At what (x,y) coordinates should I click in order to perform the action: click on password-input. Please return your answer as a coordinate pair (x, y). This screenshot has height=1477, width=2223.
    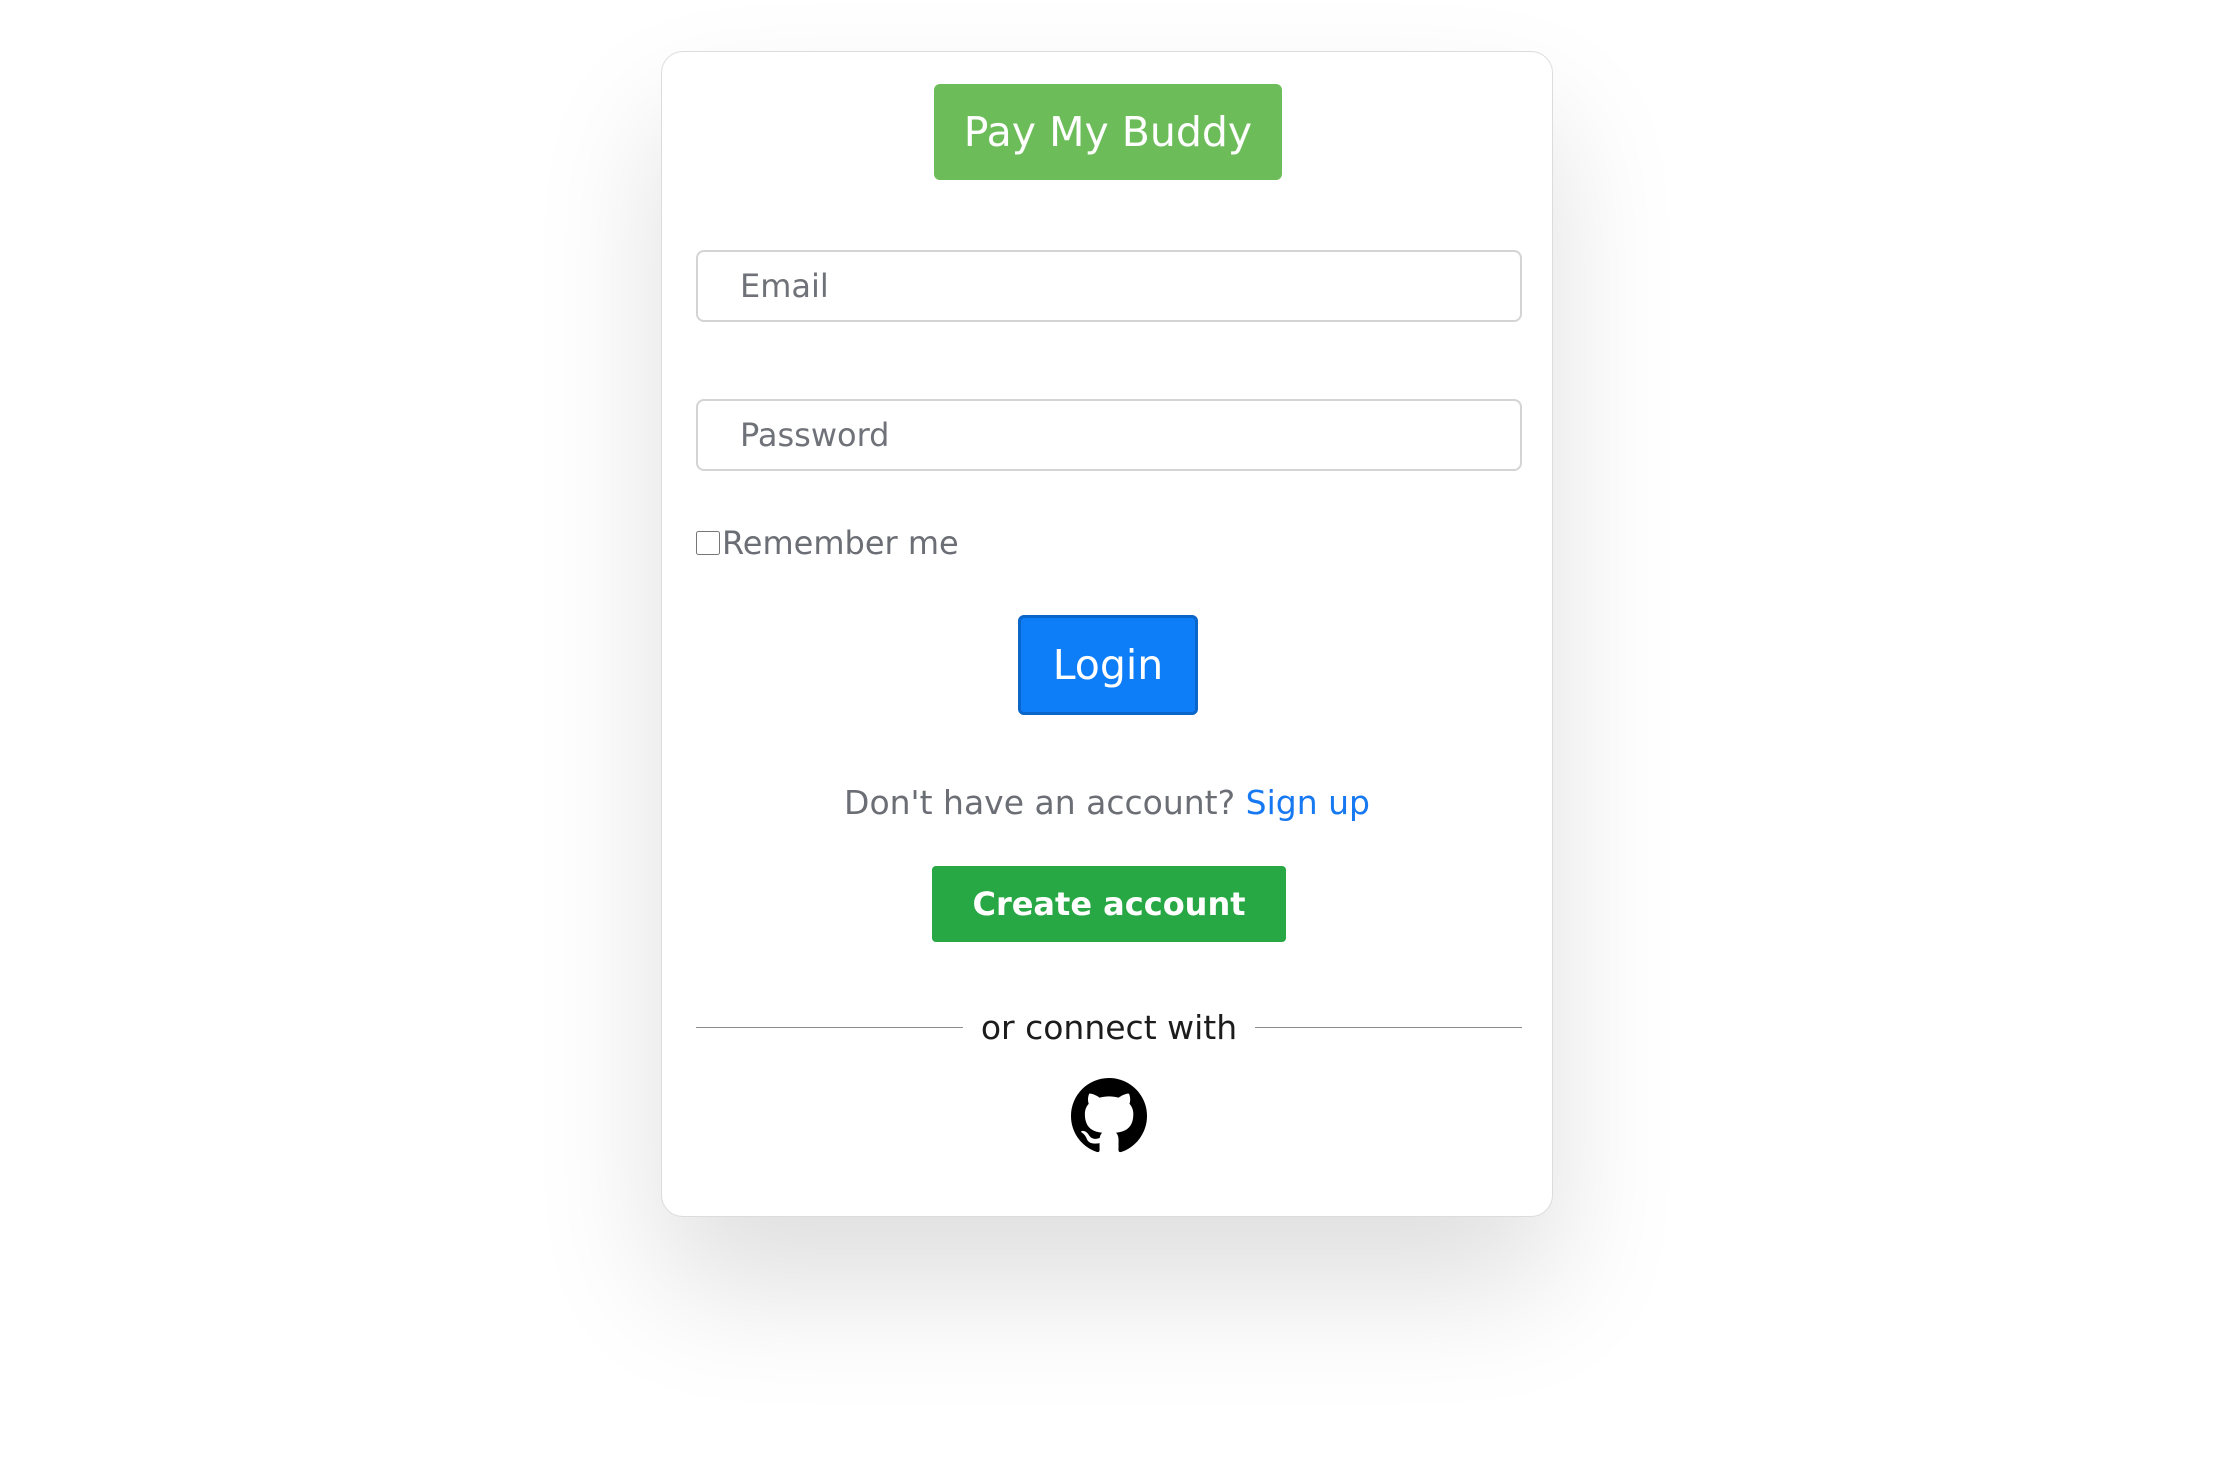
    Looking at the image, I should click on (1109, 435).